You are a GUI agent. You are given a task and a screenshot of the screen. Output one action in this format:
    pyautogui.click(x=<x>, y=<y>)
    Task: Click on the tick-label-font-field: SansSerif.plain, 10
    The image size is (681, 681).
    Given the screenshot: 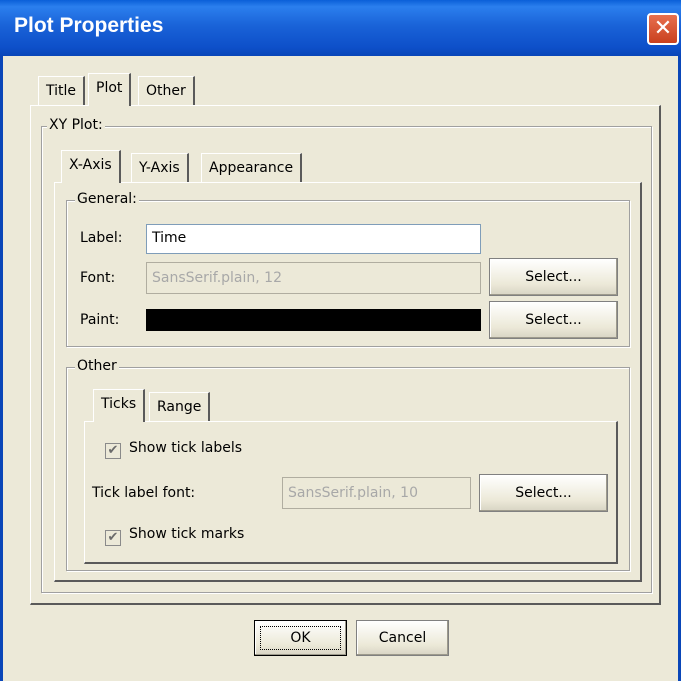 What is the action you would take?
    pyautogui.click(x=376, y=493)
    